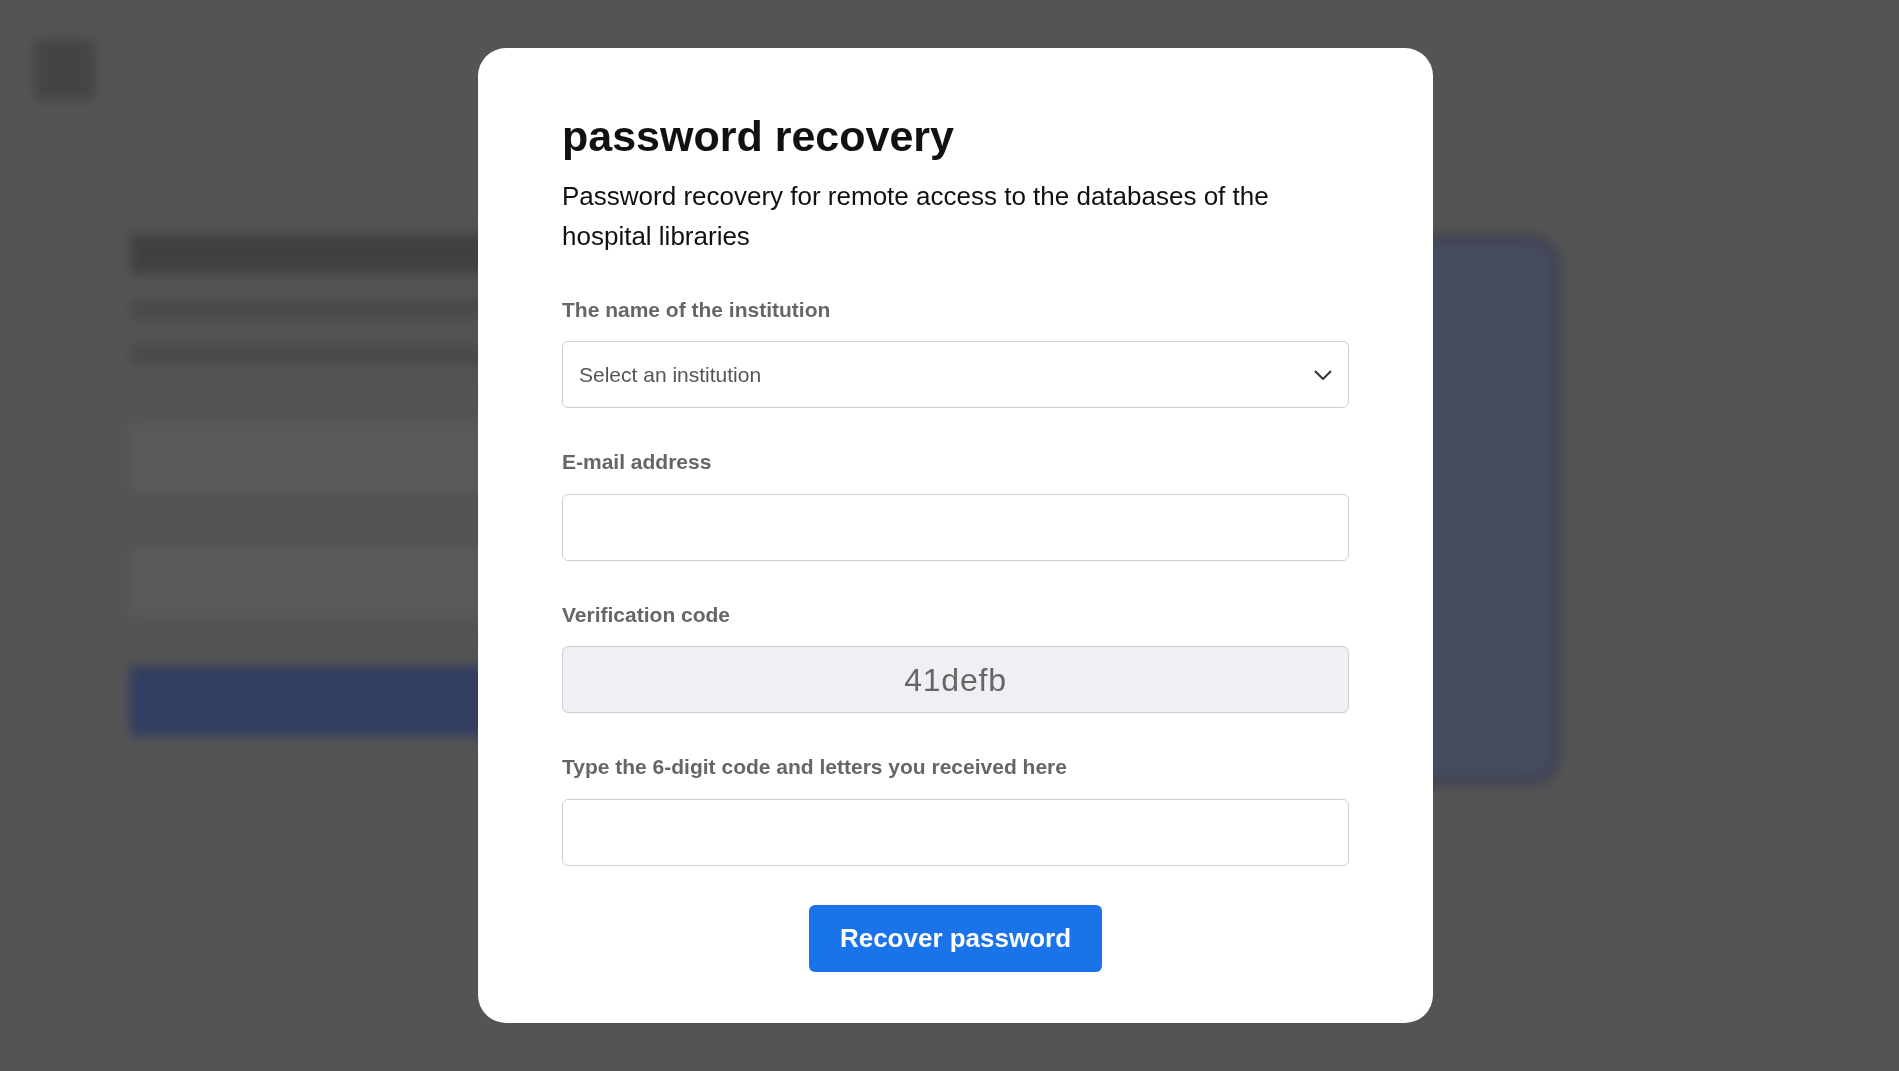 This screenshot has height=1071, width=1899. I want to click on field-label: The name of the institution, so click(697, 309).